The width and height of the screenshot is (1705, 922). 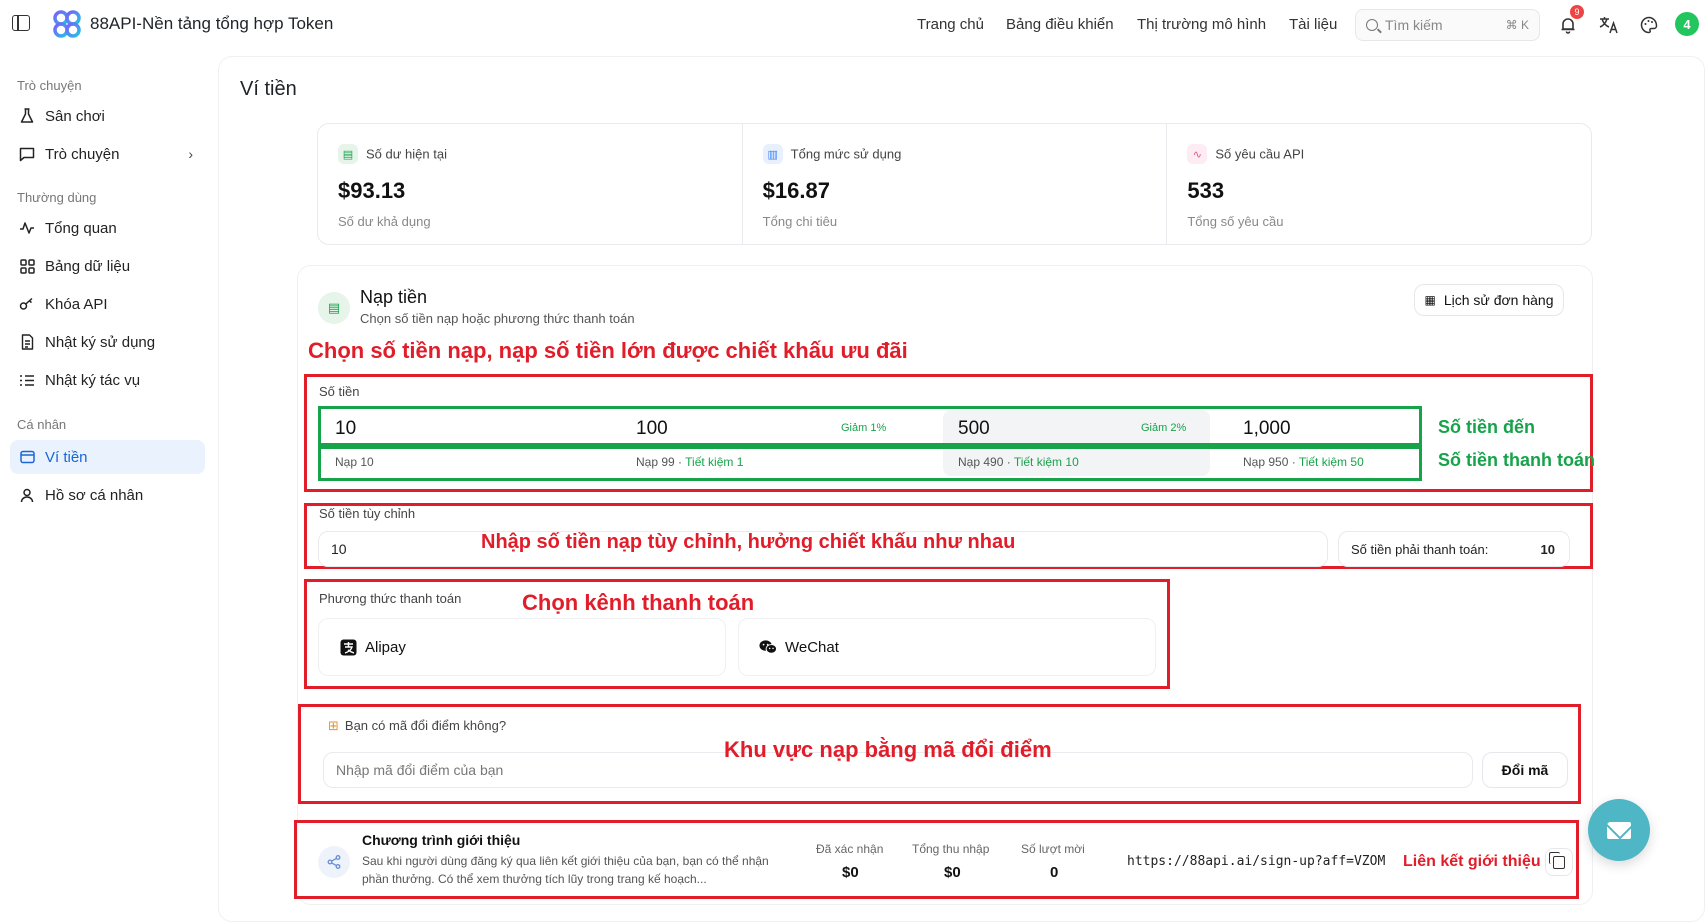 I want to click on order-history-button: ▦ Lịch sử đơn hàng, so click(x=1489, y=300).